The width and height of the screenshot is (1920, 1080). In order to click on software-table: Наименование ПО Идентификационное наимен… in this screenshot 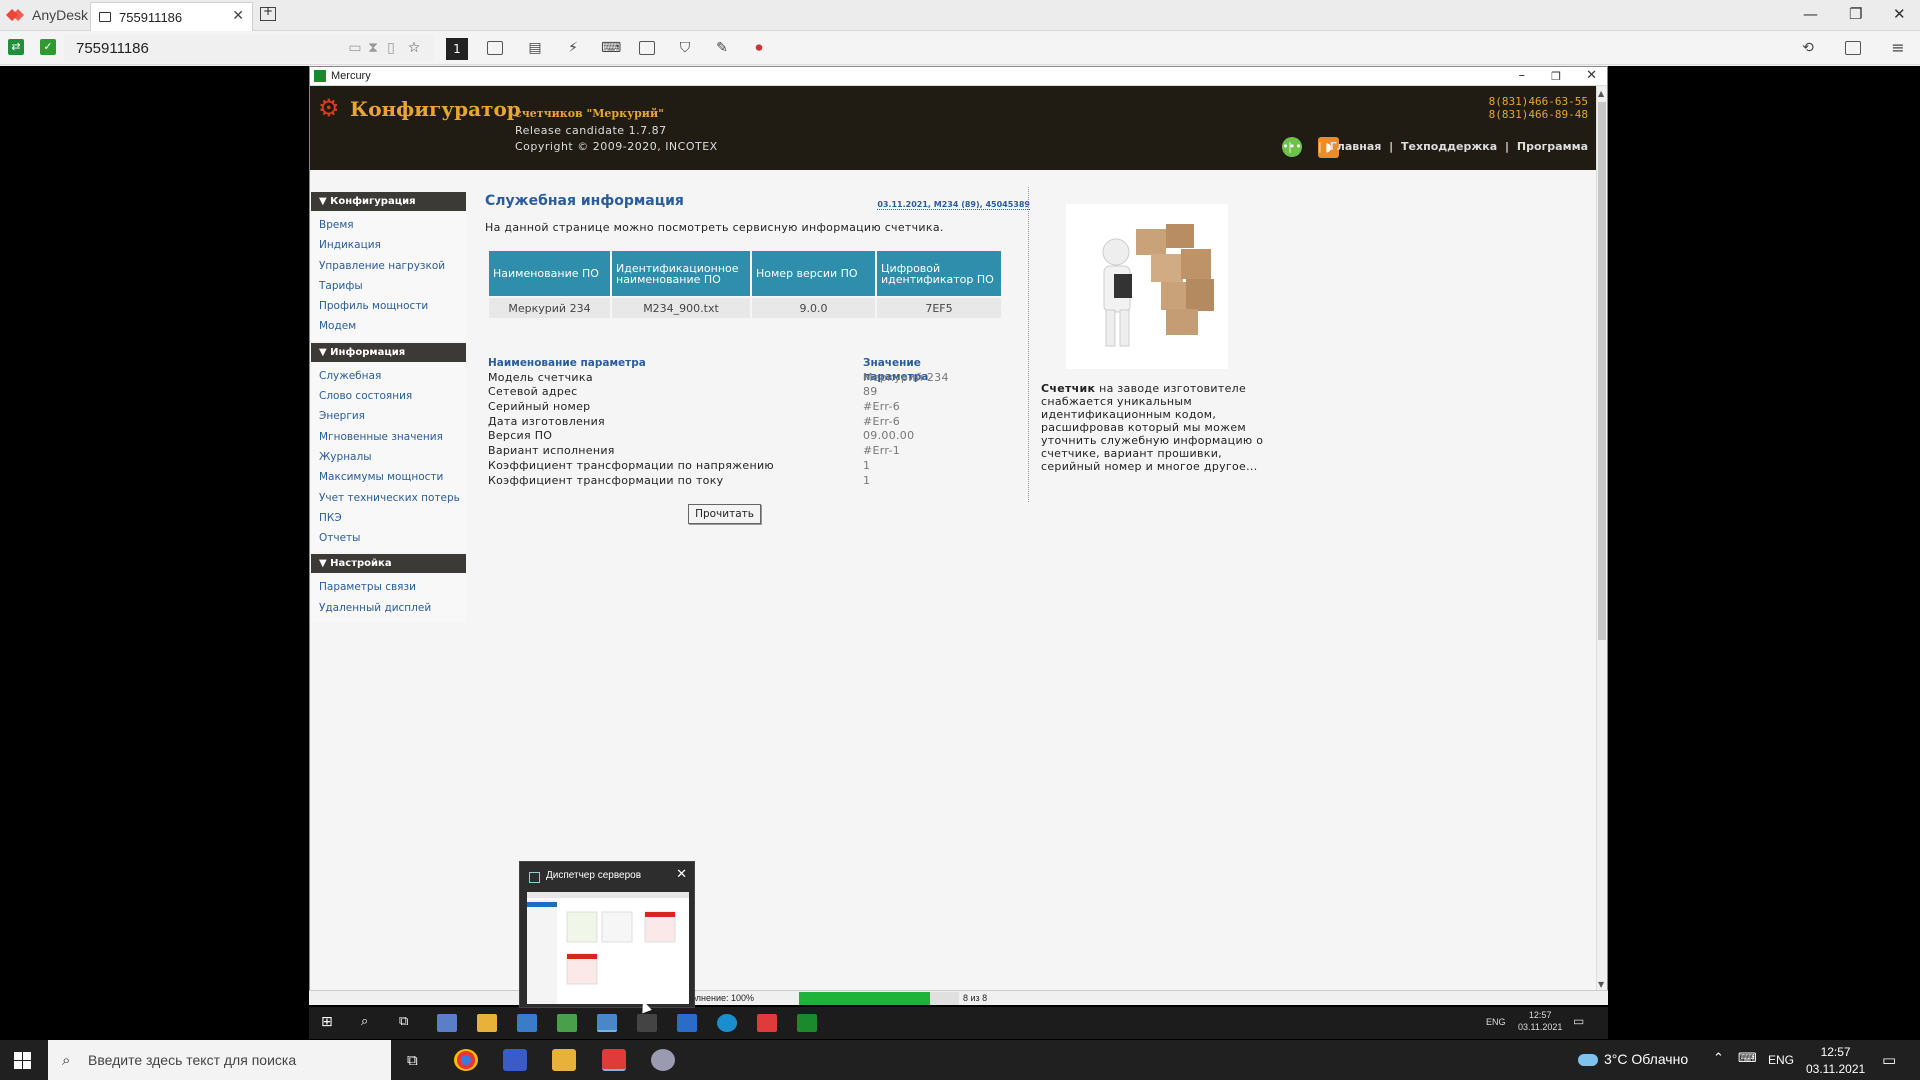, I will do `click(745, 284)`.